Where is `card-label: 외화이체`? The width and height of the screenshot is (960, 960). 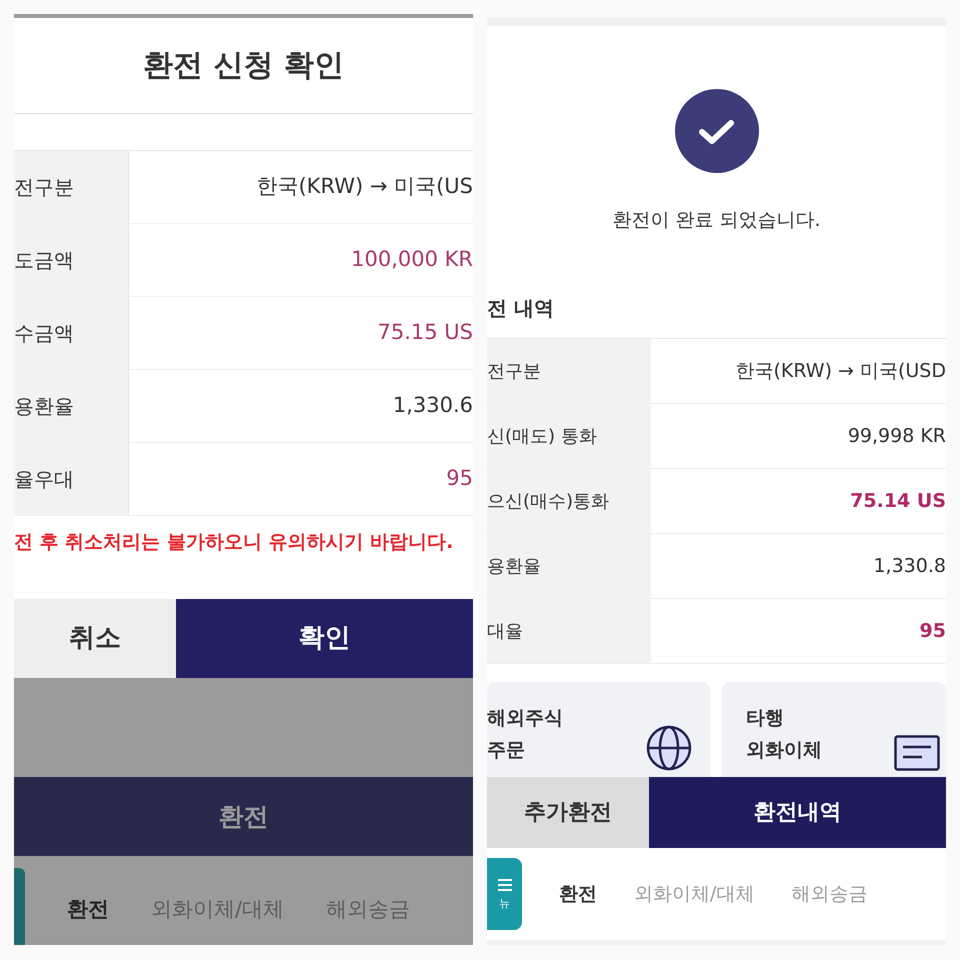 card-label: 외화이체 is located at coordinates (784, 750).